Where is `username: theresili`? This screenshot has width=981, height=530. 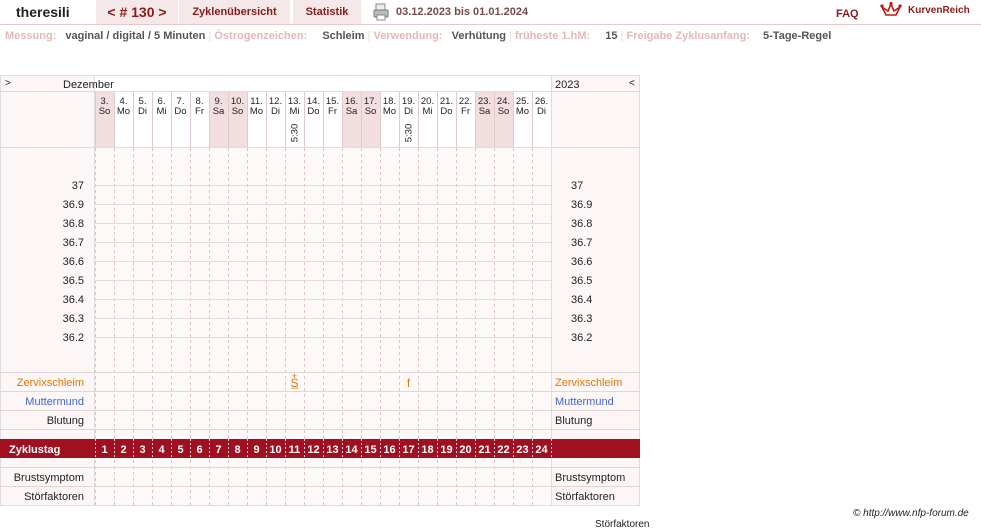
username: theresili is located at coordinates (43, 12).